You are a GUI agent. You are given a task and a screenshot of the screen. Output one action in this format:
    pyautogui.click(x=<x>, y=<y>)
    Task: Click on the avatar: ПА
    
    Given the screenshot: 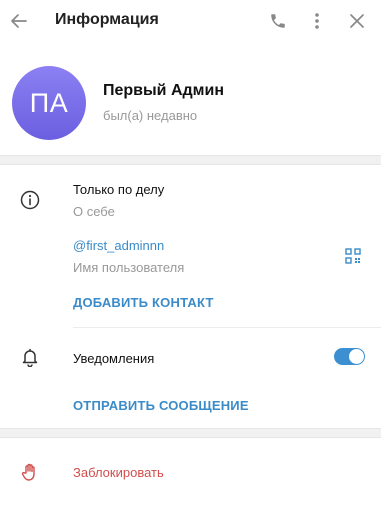 What is the action you would take?
    pyautogui.click(x=49, y=103)
    